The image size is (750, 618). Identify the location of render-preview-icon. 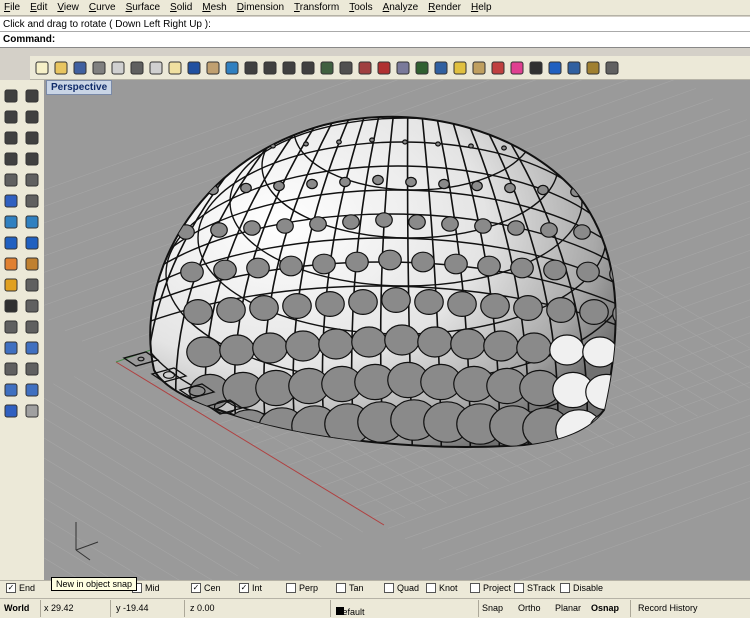
(498, 68).